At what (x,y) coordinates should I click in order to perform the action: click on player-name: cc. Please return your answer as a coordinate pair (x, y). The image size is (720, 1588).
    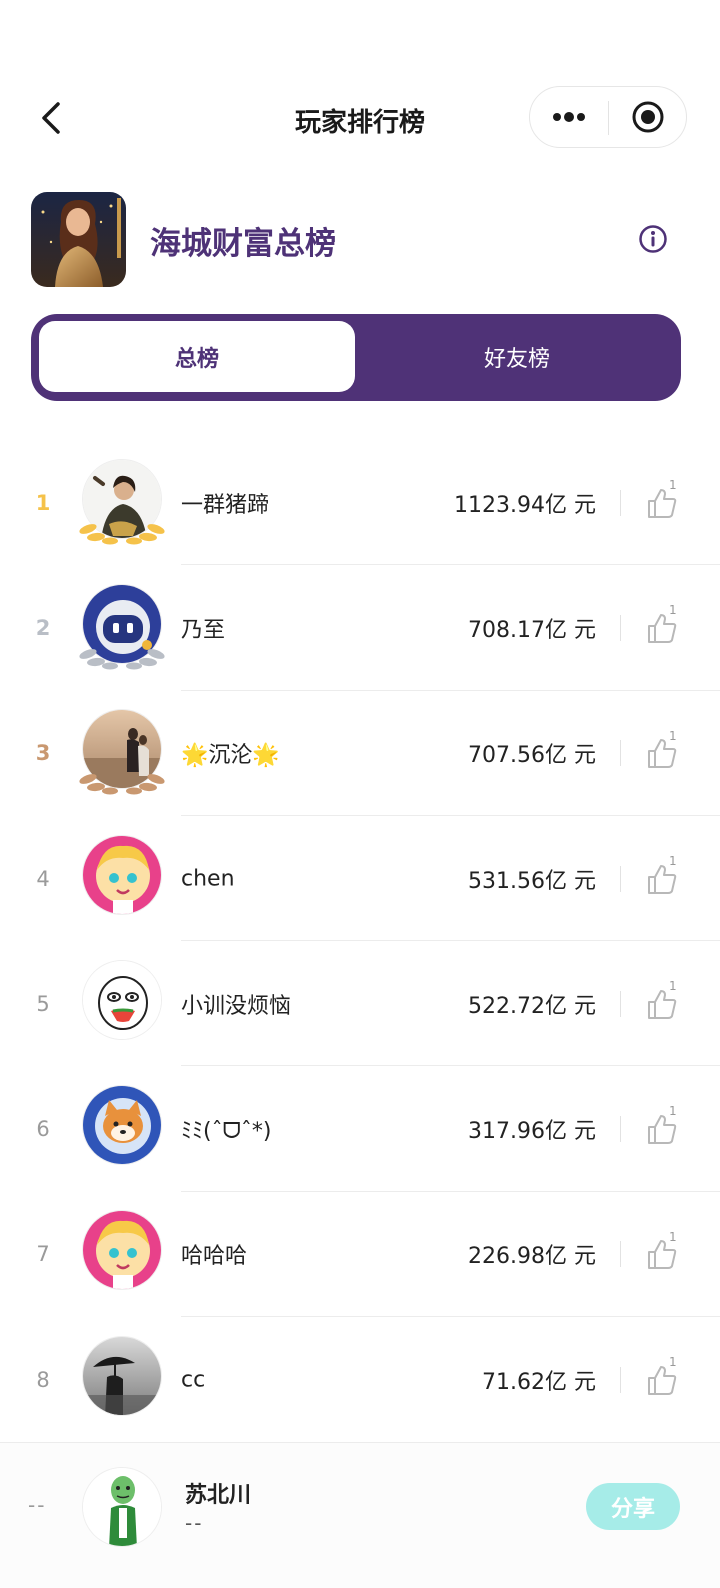
    Looking at the image, I should click on (193, 1380).